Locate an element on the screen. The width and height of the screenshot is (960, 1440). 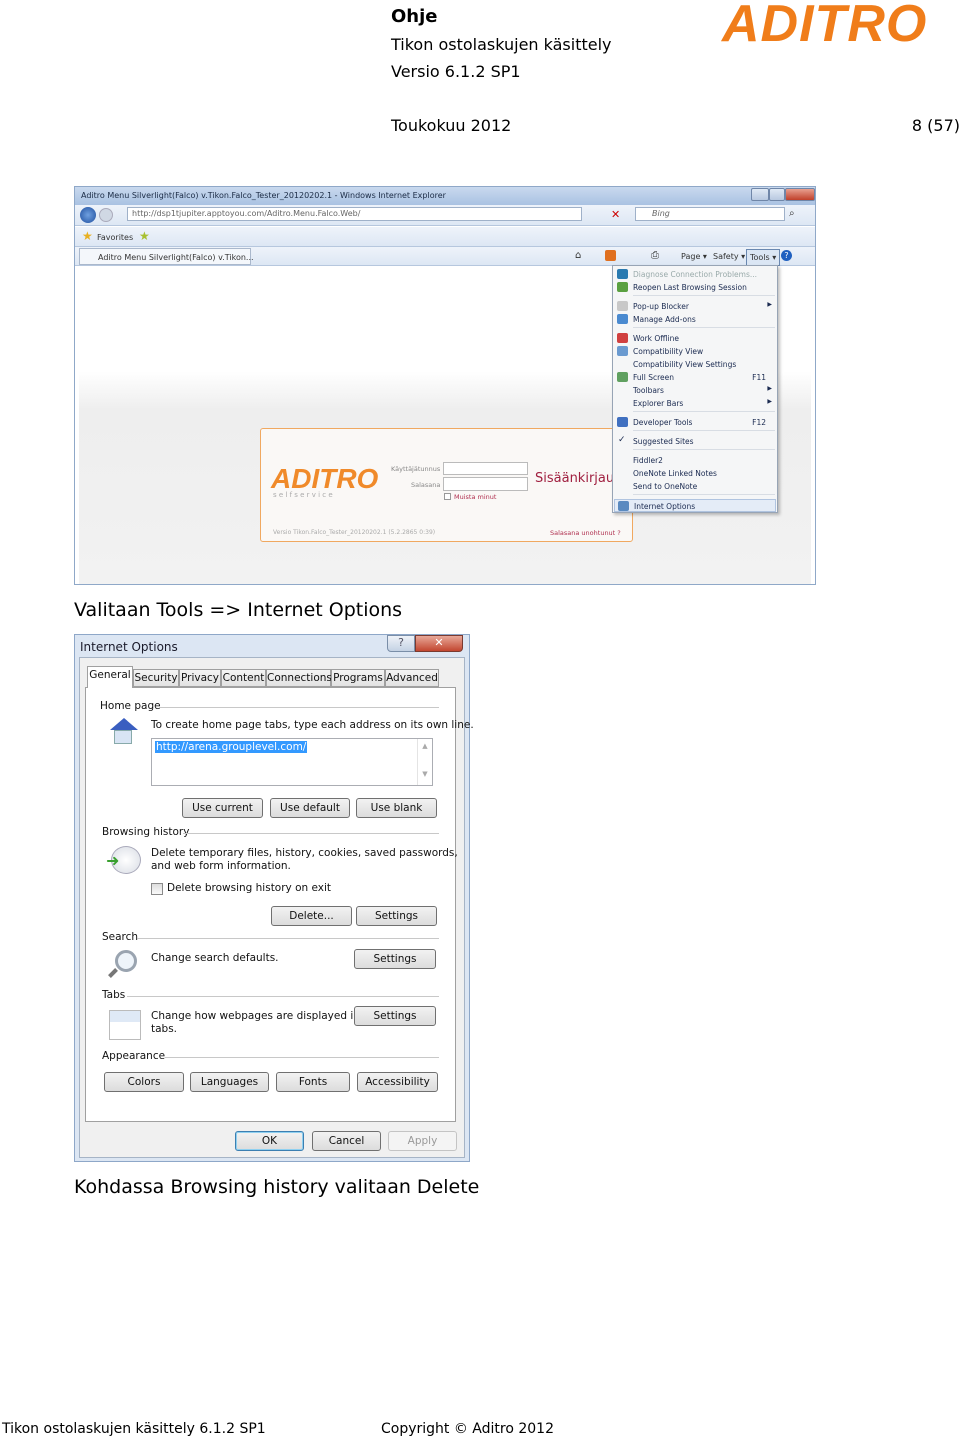
search-settings-button: Settings is located at coordinates (395, 959).